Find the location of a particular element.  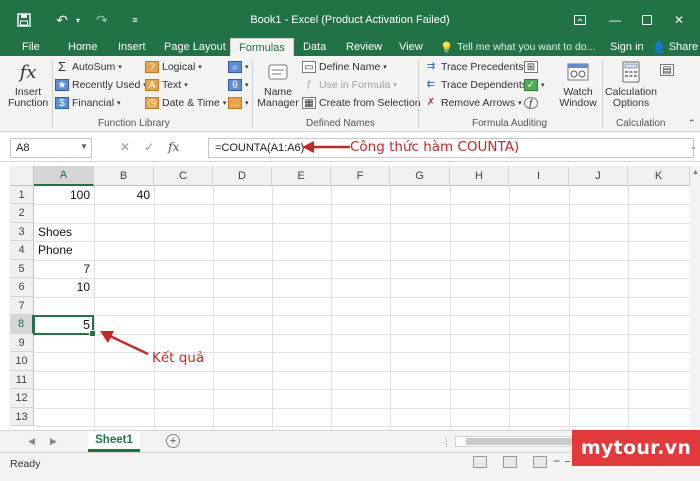

row-header: 5 is located at coordinates (22, 269).